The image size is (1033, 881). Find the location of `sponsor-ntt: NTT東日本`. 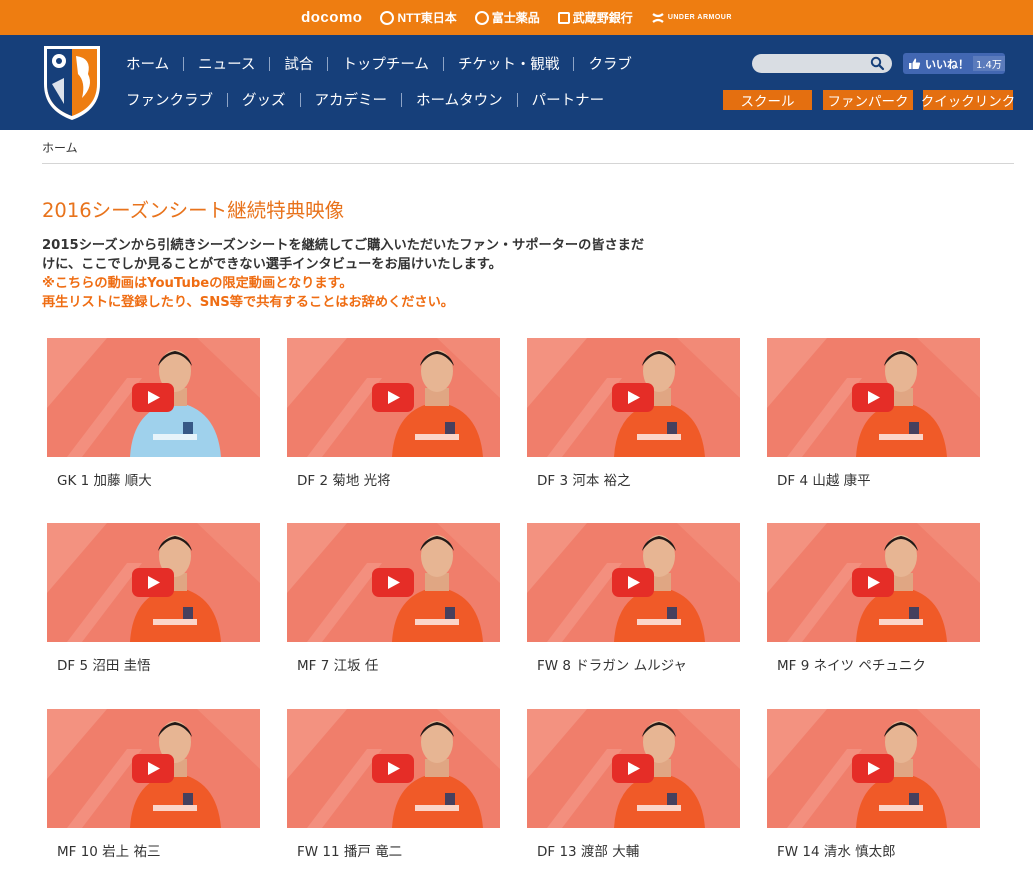

sponsor-ntt: NTT東日本 is located at coordinates (418, 17).